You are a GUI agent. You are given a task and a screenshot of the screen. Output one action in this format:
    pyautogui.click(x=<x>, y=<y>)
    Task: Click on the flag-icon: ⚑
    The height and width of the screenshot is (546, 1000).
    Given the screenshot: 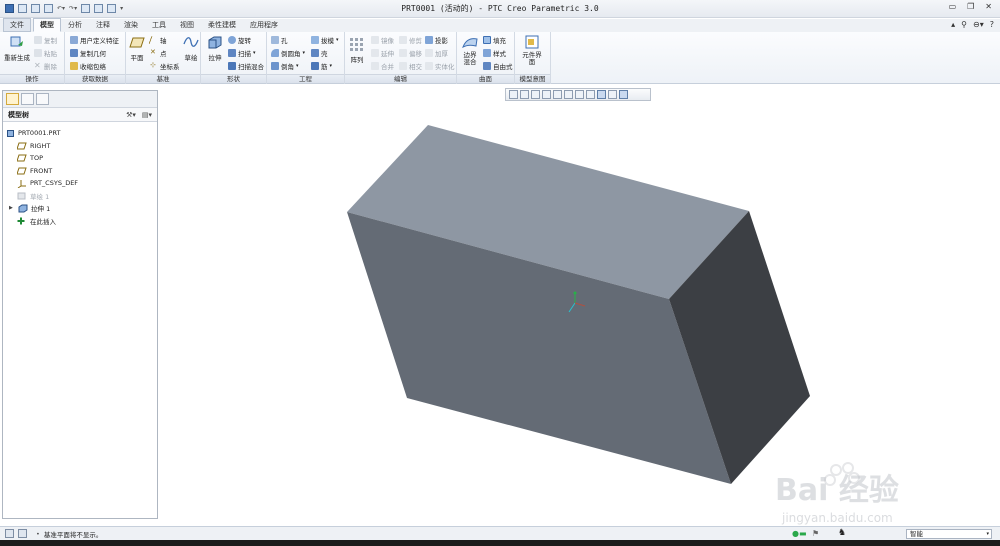 What is the action you would take?
    pyautogui.click(x=815, y=533)
    